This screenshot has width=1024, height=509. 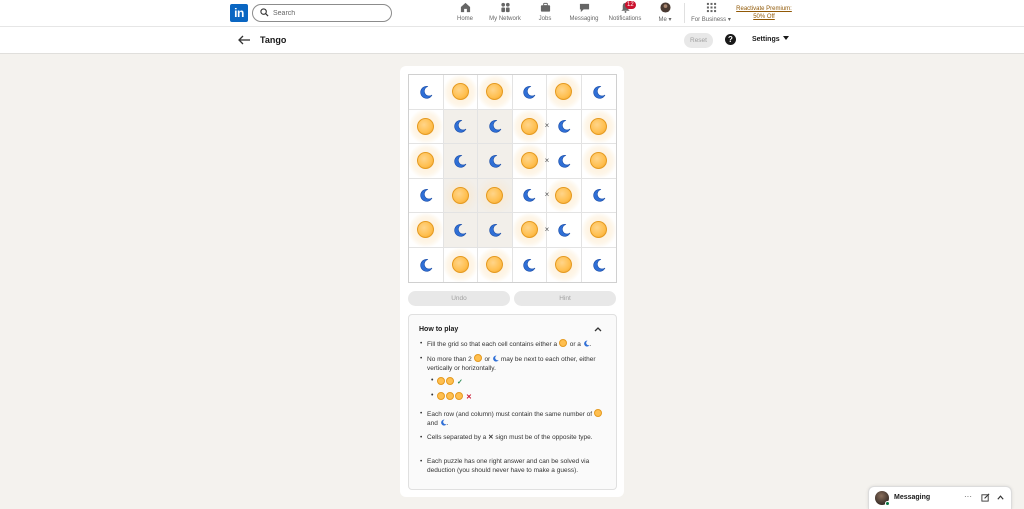 What do you see at coordinates (584, 19) in the screenshot?
I see `nav-messaging-label: Messaging` at bounding box center [584, 19].